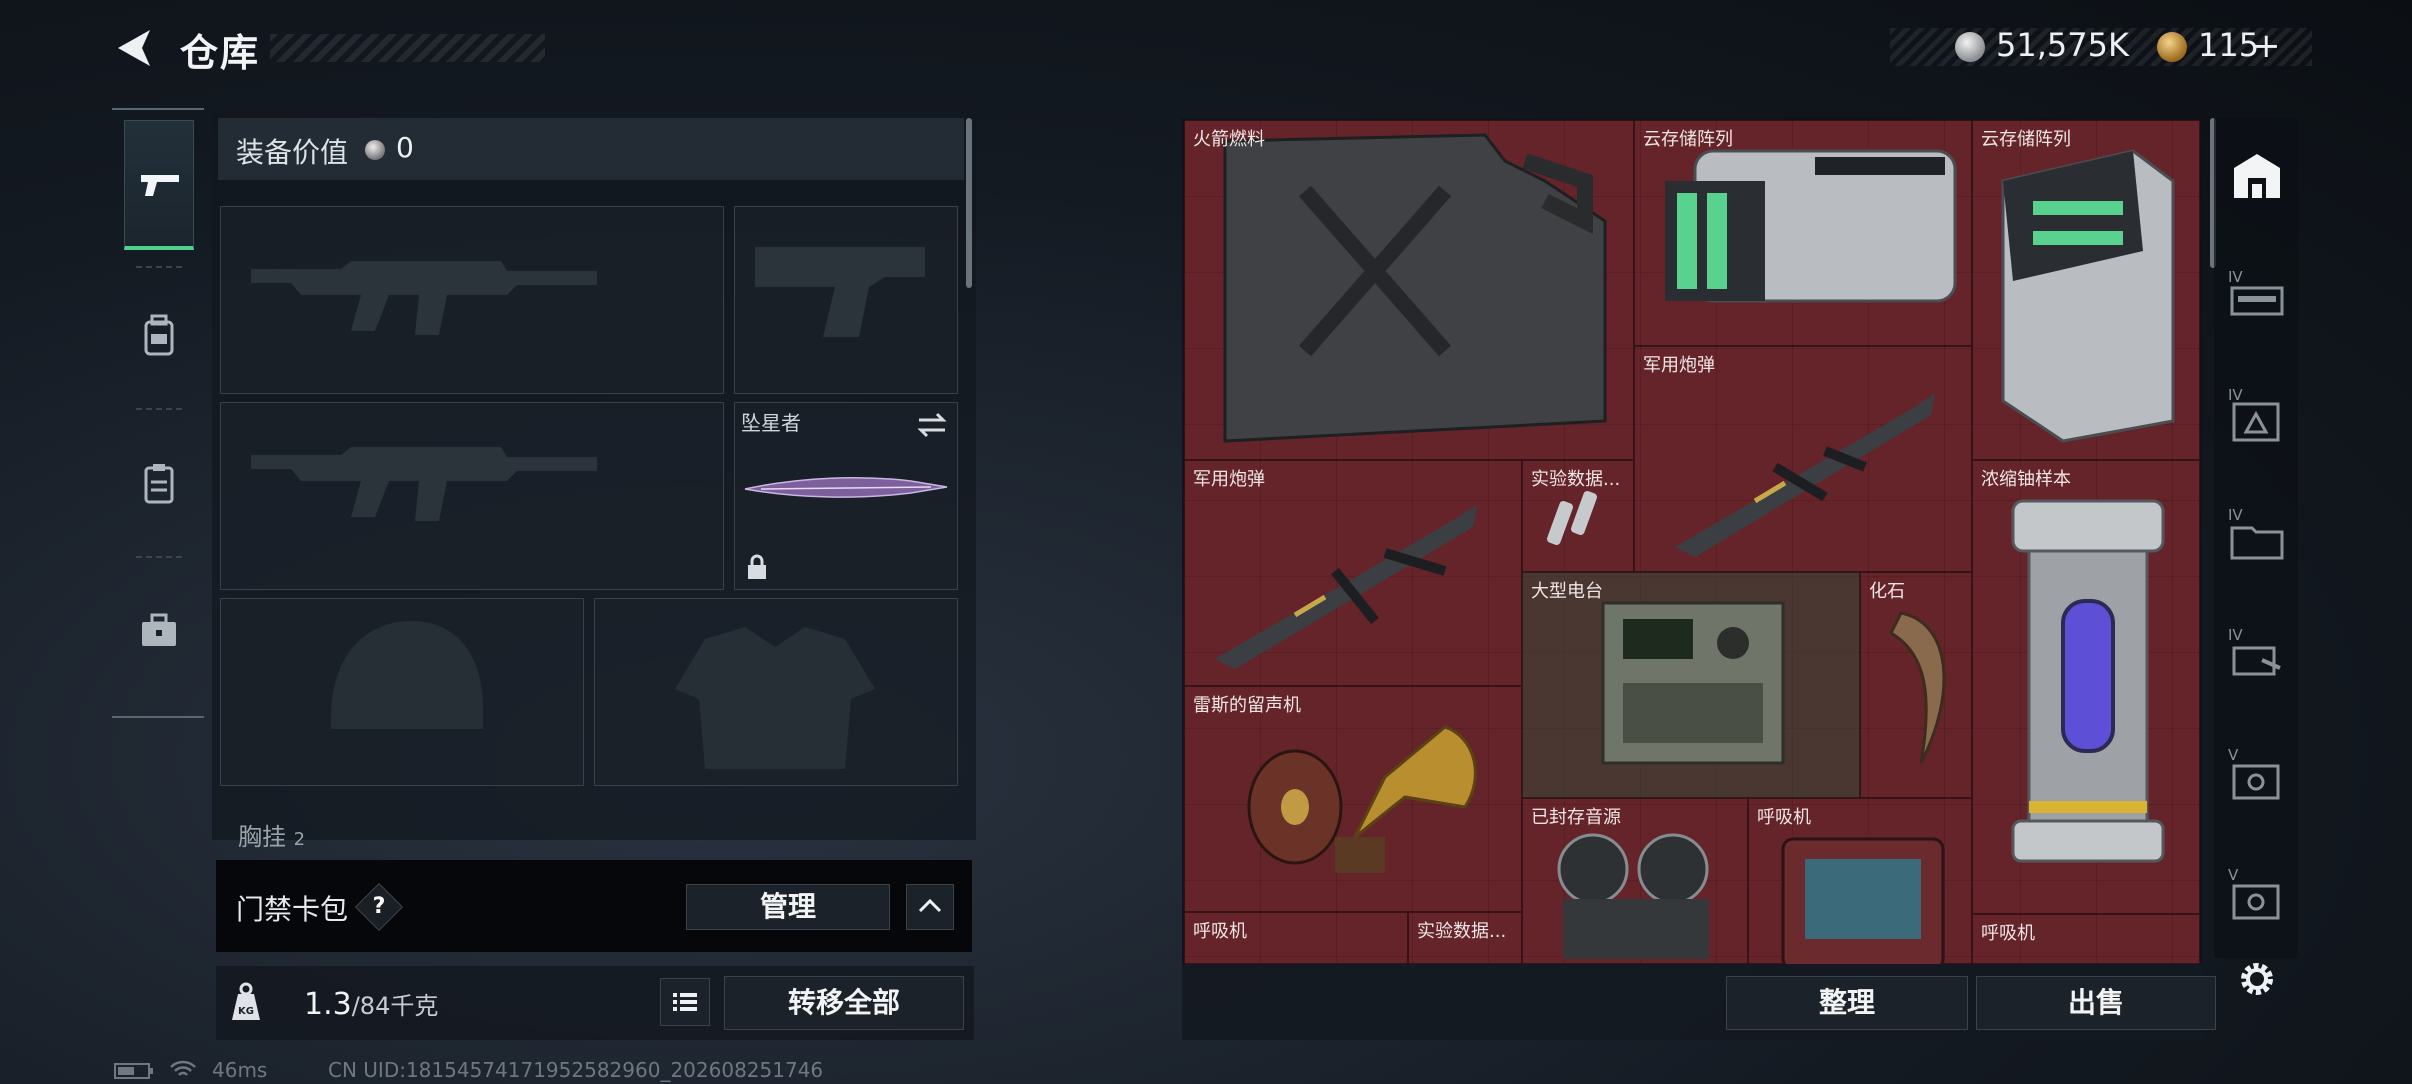 This screenshot has height=1084, width=2412. I want to click on collapse-button, so click(930, 907).